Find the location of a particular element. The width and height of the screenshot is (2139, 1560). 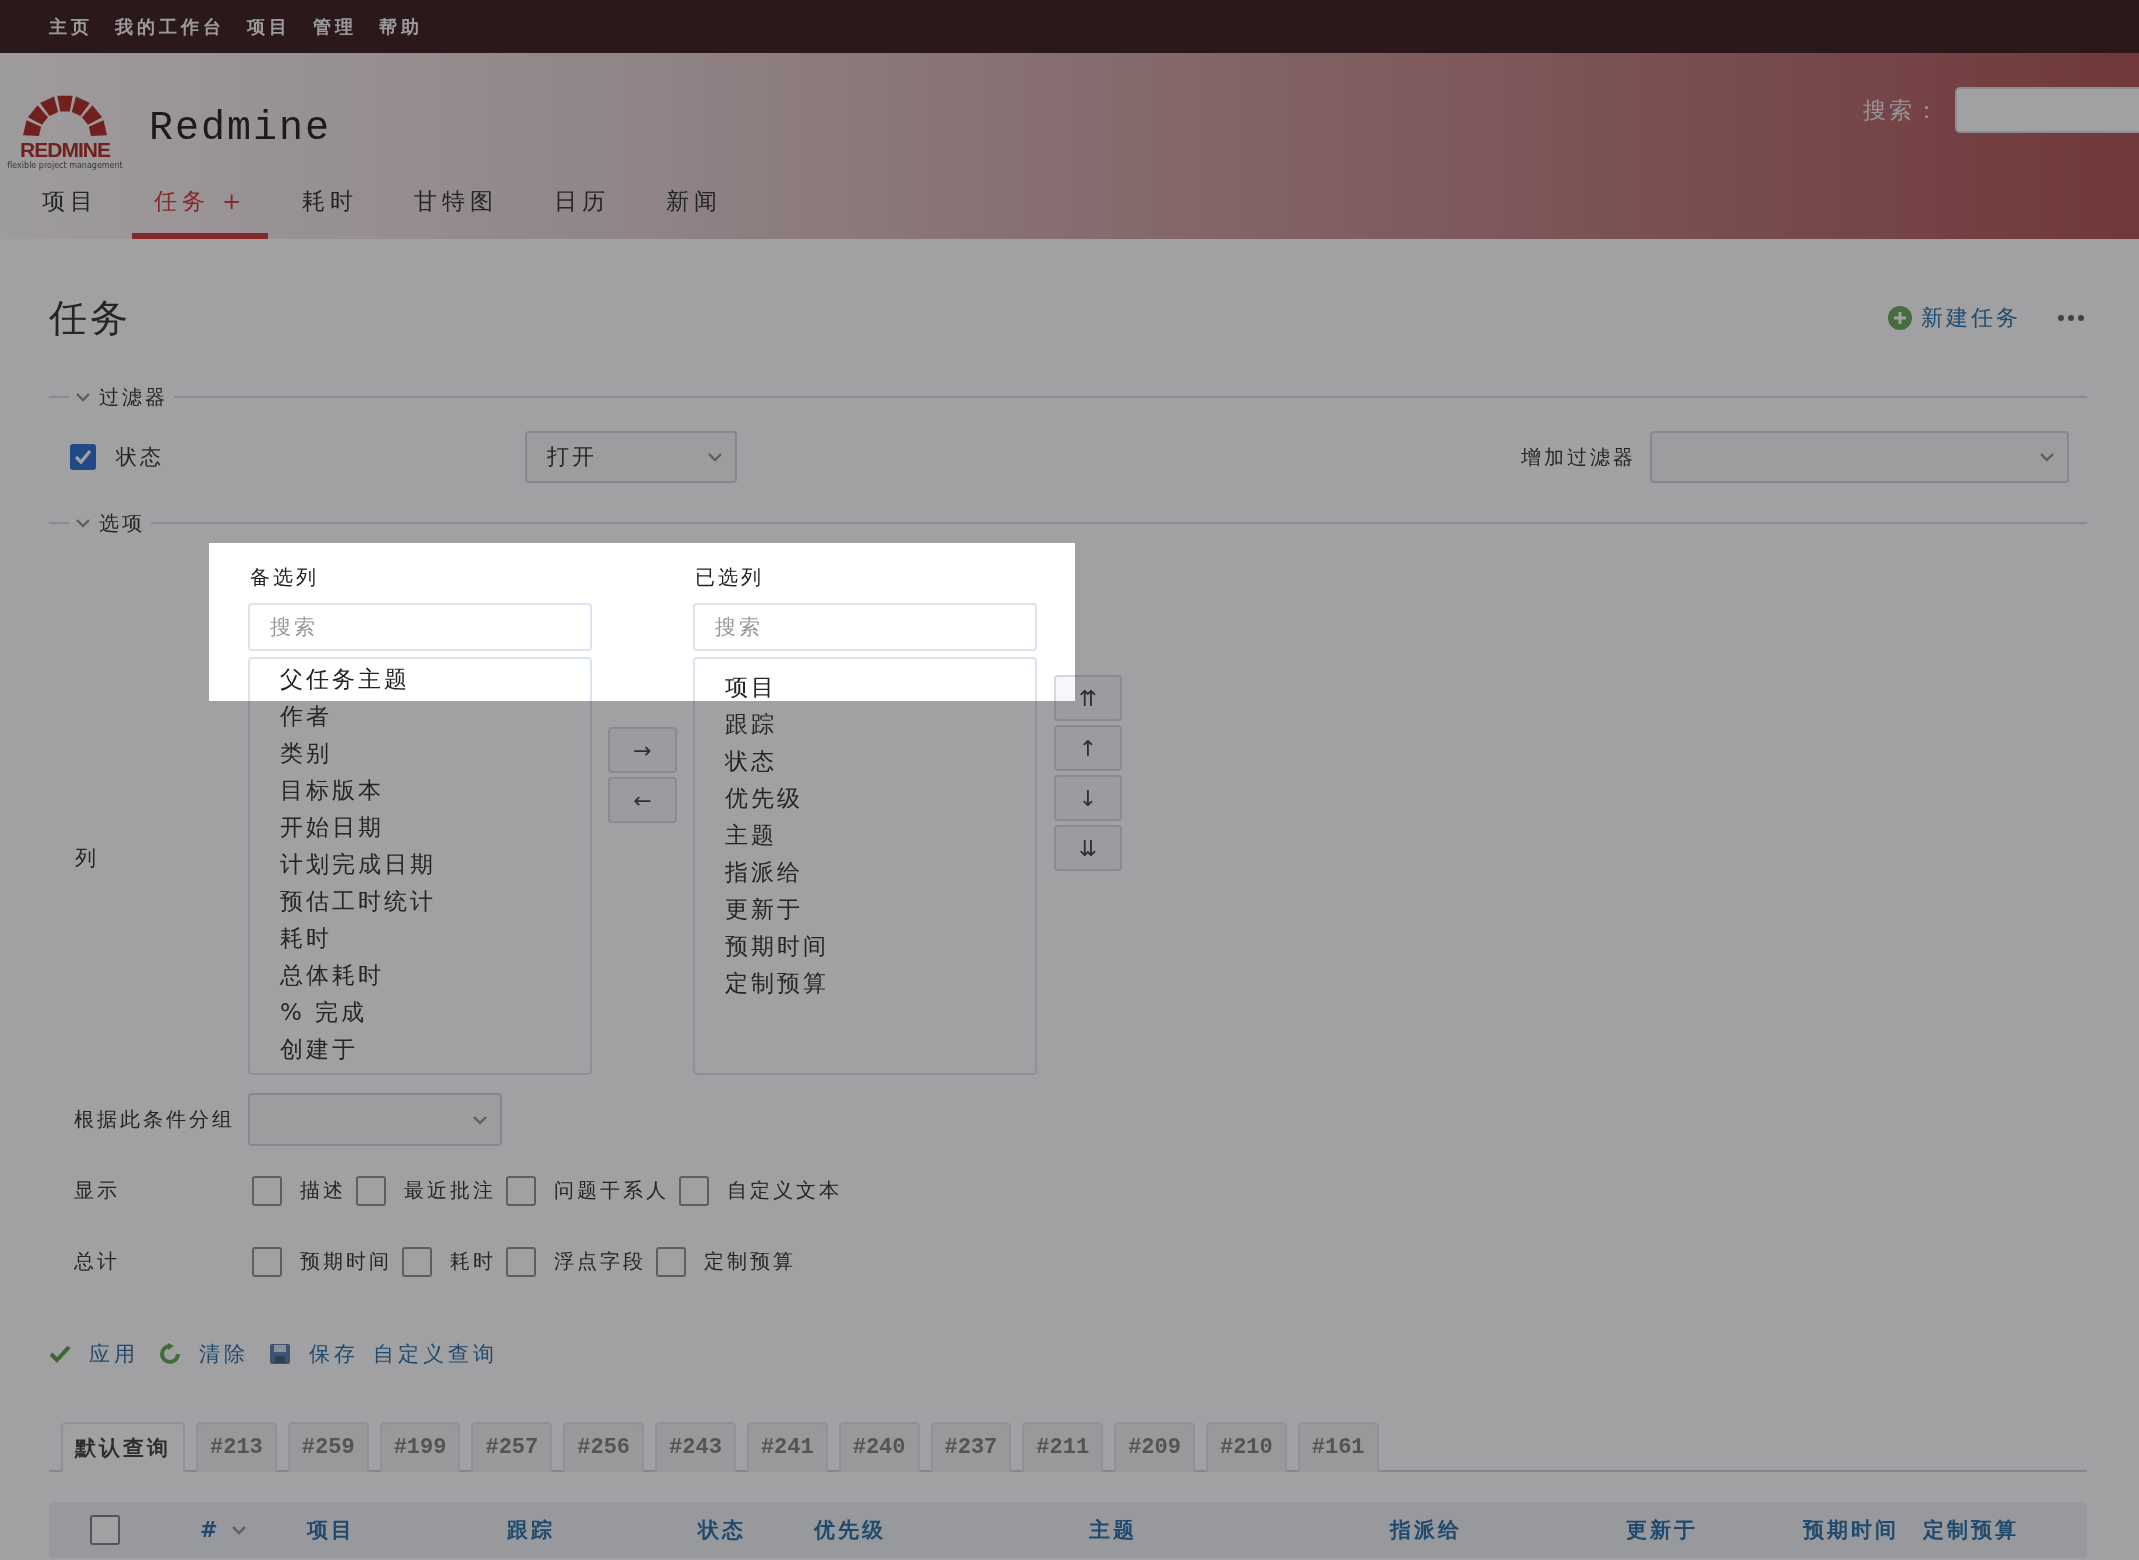

list-option: 总体耗时 is located at coordinates (420, 975).